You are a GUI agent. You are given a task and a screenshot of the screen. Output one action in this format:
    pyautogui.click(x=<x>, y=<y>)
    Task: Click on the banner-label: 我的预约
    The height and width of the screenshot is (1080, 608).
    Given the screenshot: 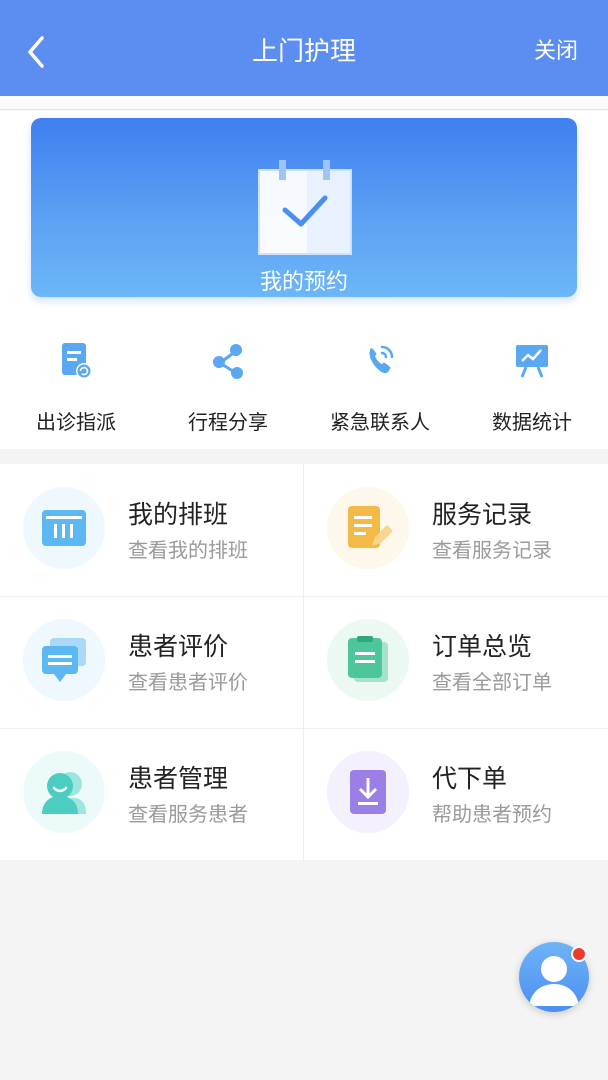 What is the action you would take?
    pyautogui.click(x=303, y=282)
    